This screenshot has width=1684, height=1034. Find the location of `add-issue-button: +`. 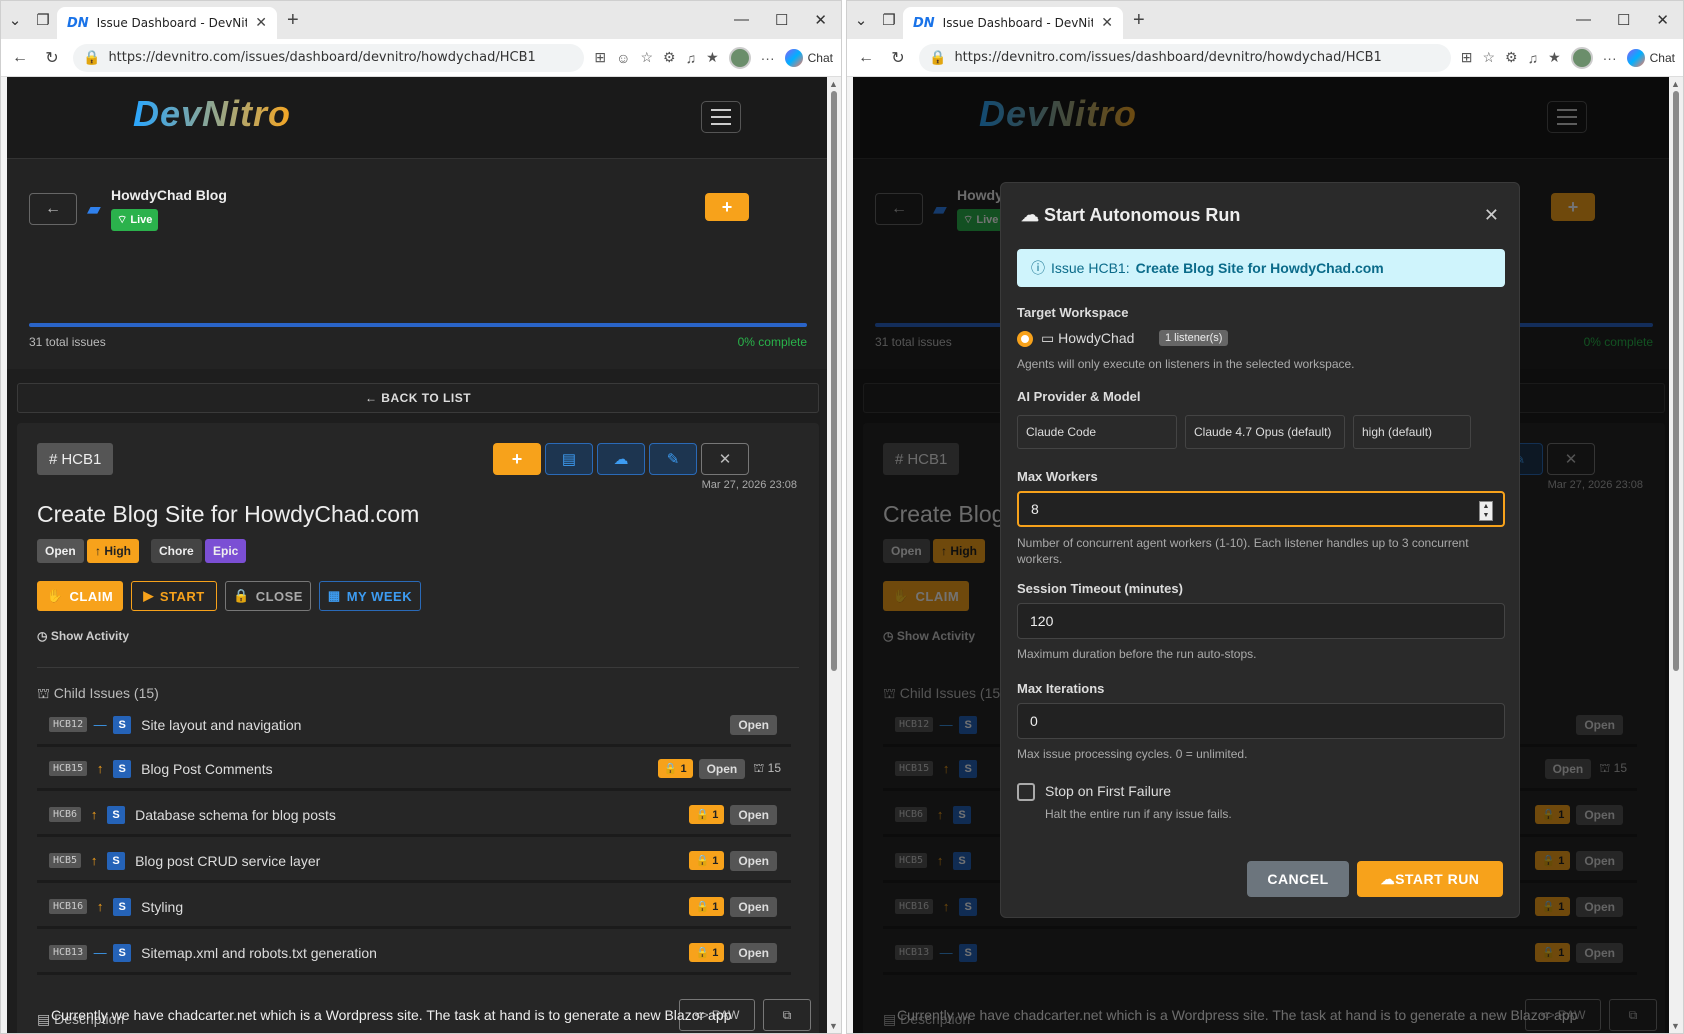

add-issue-button: + is located at coordinates (727, 207).